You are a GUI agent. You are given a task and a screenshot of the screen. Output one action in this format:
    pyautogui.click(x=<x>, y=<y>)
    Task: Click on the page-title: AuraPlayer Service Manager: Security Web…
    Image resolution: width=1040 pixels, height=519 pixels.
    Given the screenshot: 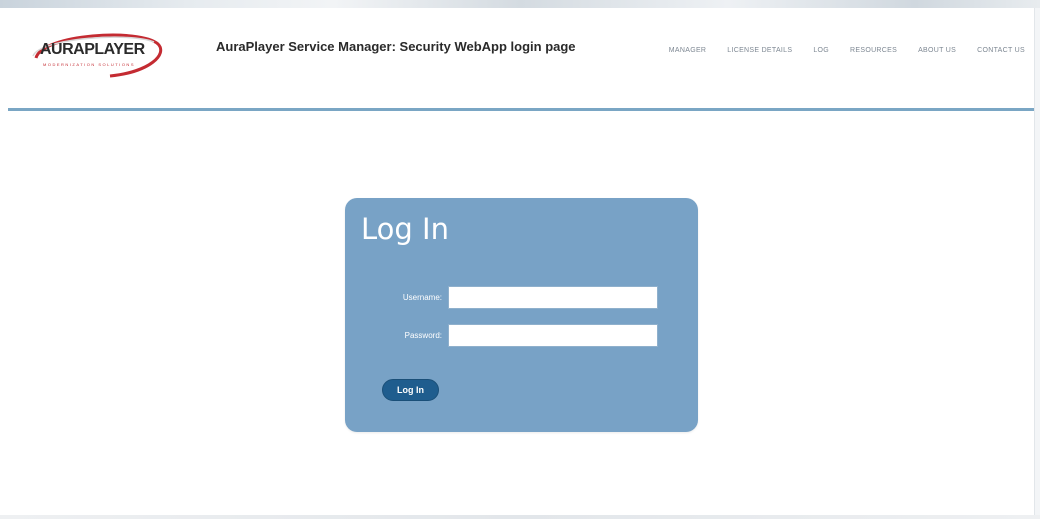 What is the action you would take?
    pyautogui.click(x=396, y=46)
    